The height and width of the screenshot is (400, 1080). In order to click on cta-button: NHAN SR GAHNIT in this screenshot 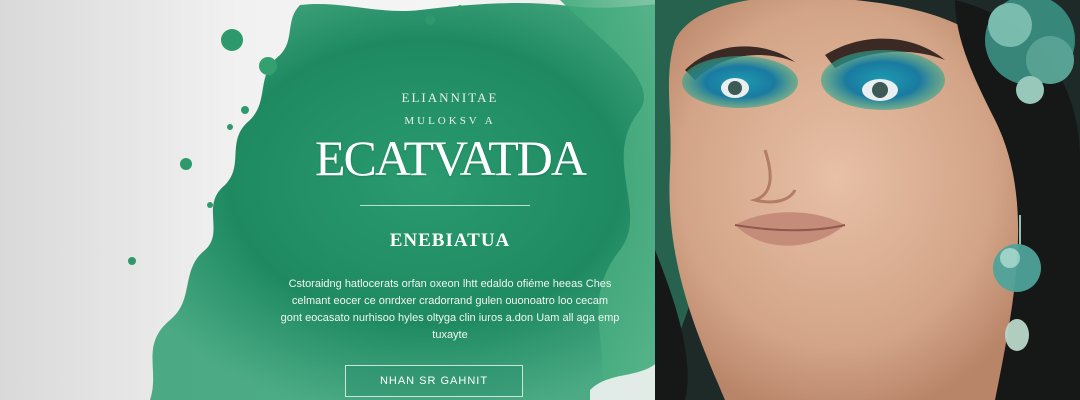, I will do `click(434, 381)`.